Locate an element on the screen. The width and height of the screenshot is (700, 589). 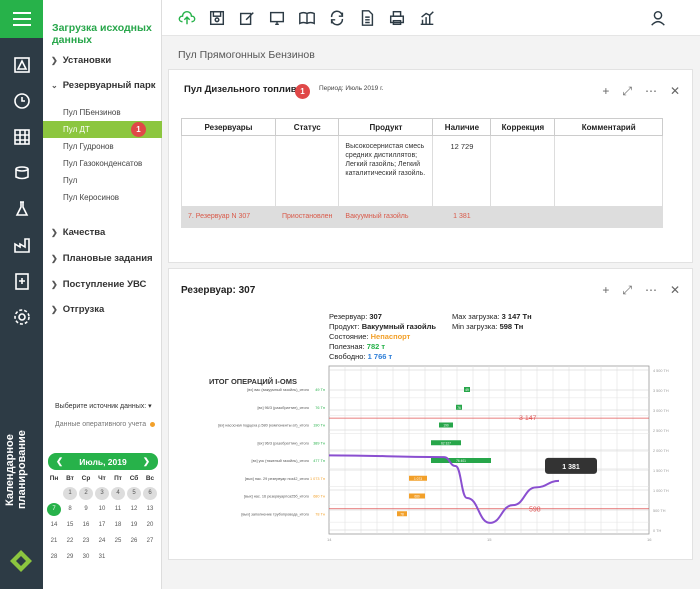
calendar-day: 18 is located at coordinates (118, 525).